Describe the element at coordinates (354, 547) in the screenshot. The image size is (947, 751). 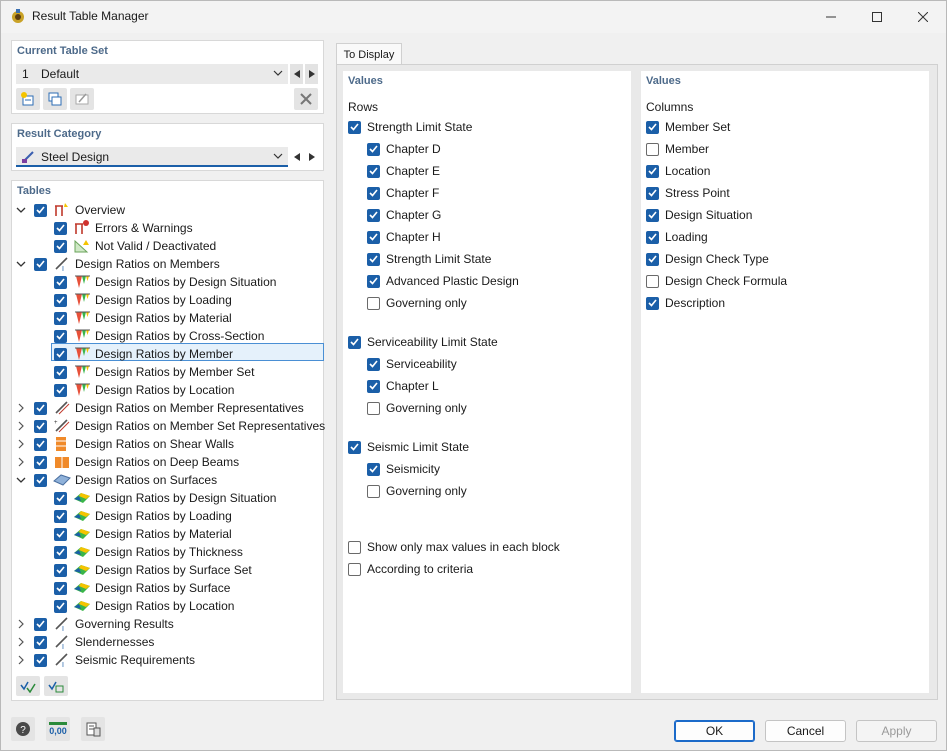
I see `option-show-max-values-checkbox` at that location.